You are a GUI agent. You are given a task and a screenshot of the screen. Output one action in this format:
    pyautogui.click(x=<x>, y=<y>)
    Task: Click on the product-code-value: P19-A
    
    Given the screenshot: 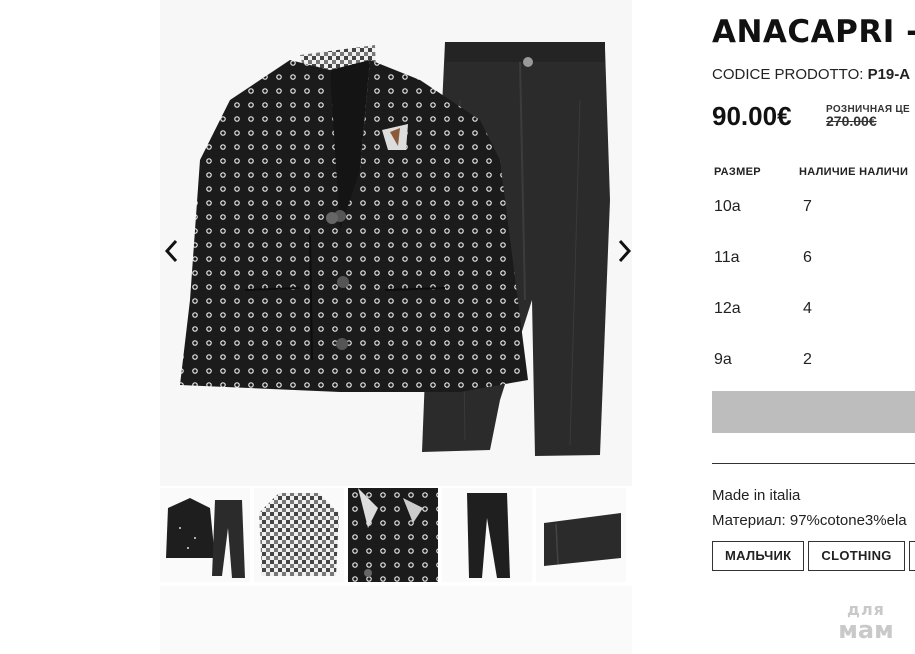 What is the action you would take?
    pyautogui.click(x=889, y=74)
    